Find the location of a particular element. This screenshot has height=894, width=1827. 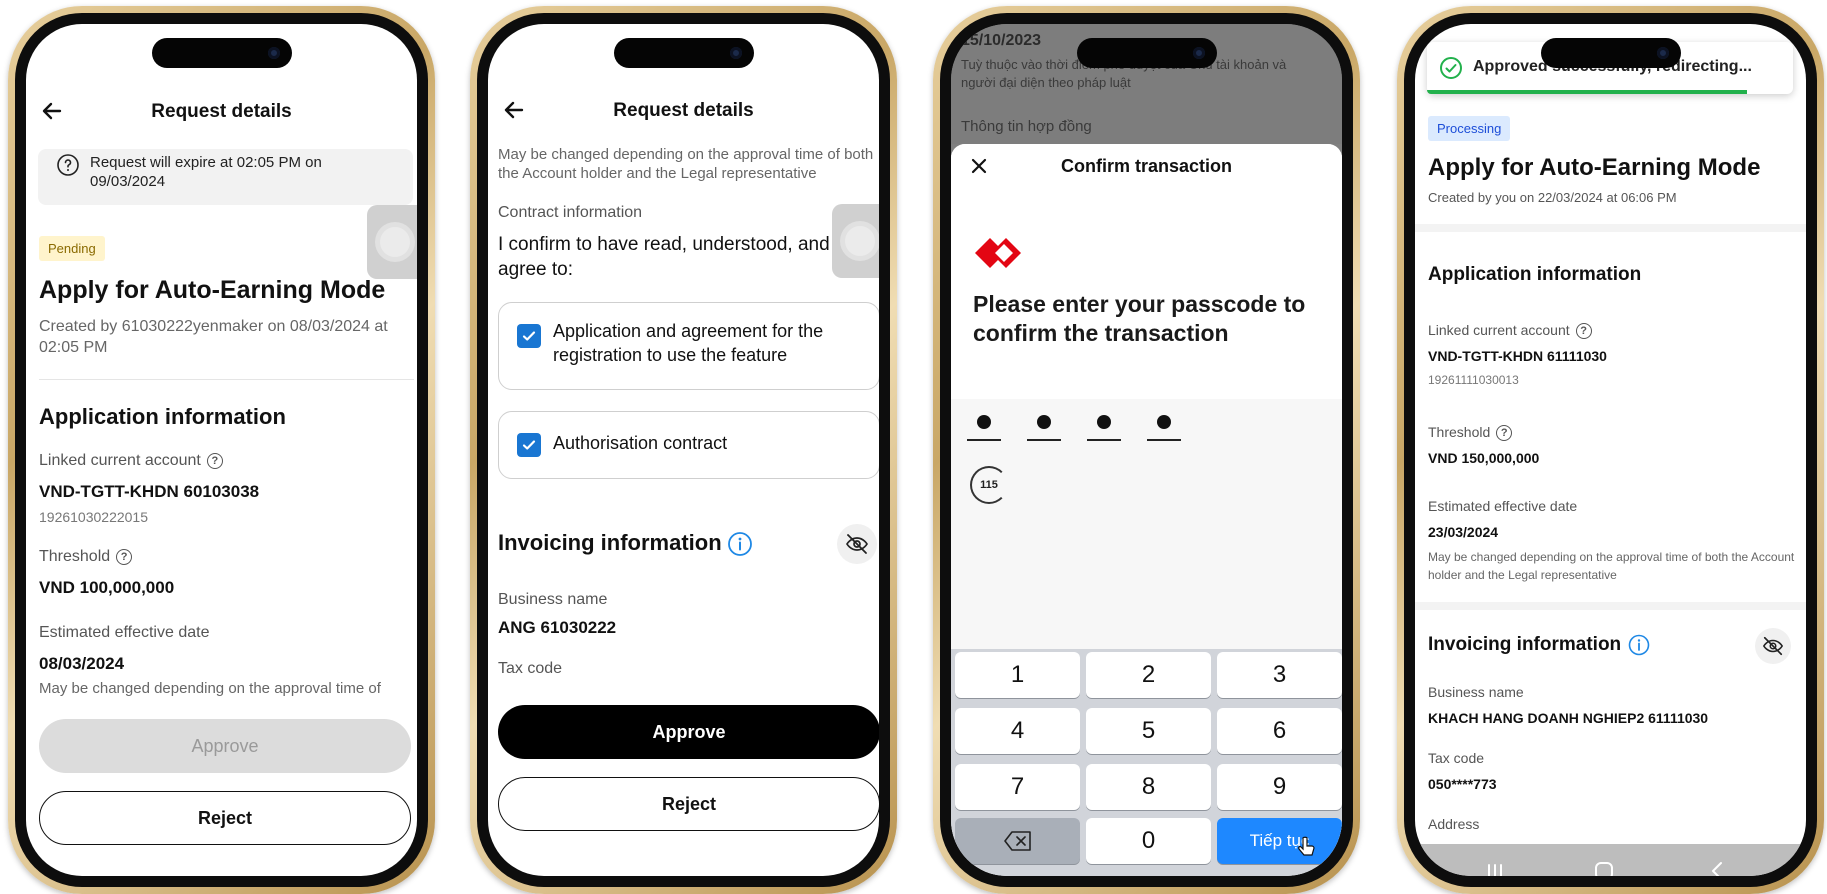

key-2: 2 is located at coordinates (1148, 675).